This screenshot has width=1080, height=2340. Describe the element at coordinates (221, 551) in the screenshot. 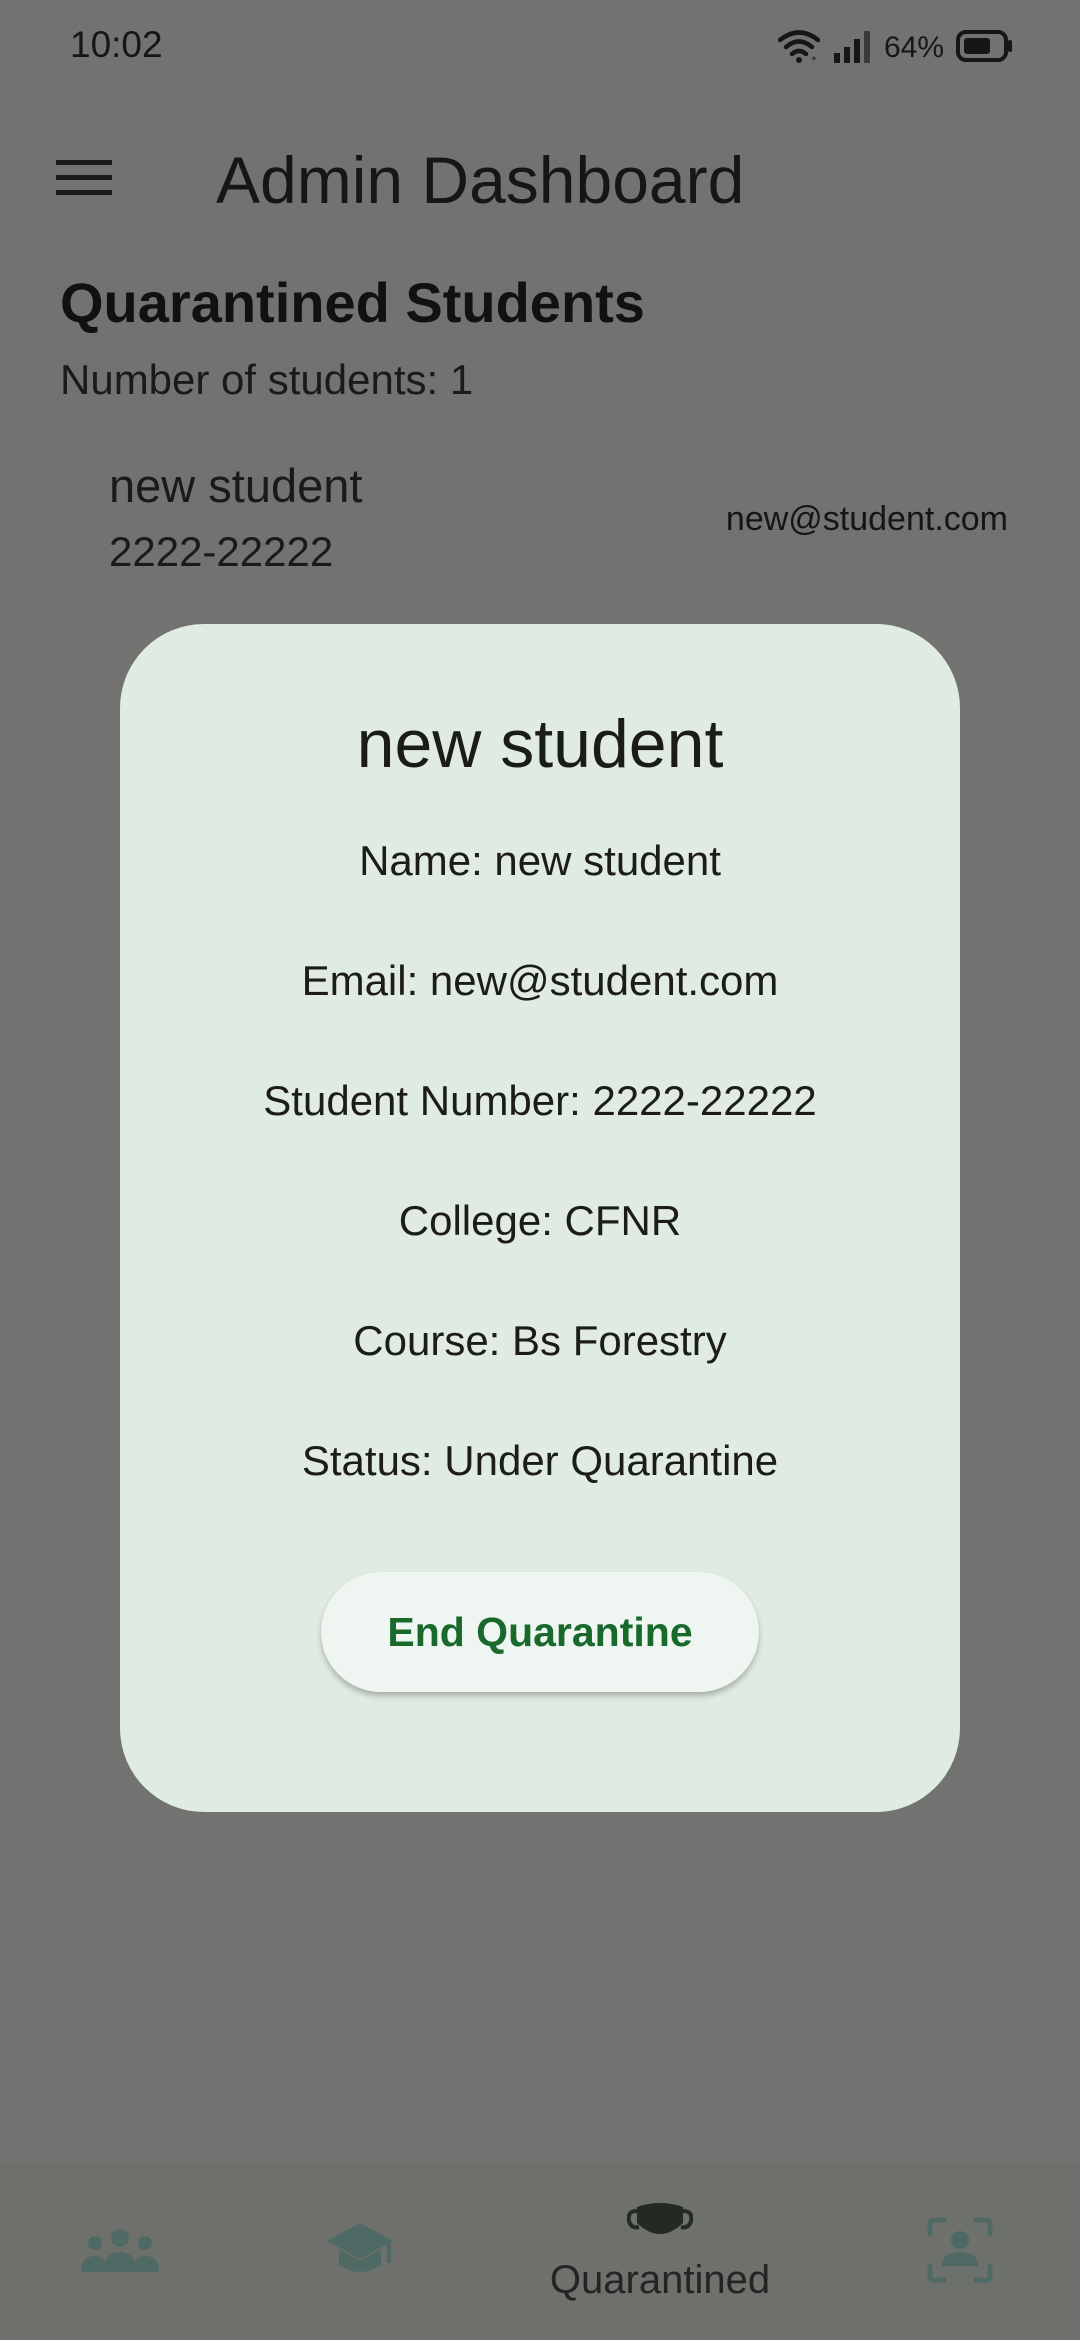

I see `student-number: 2222-22222` at that location.